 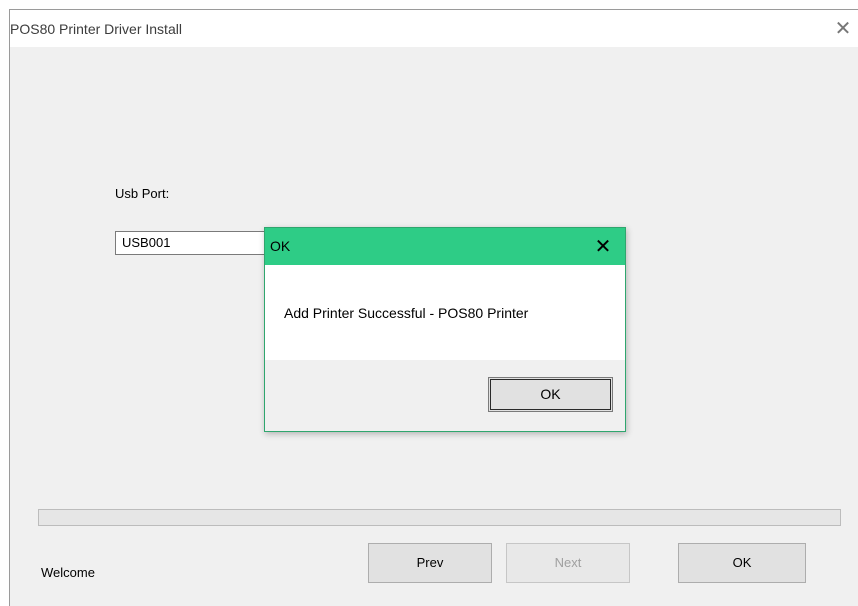 I want to click on dialog-body: Add Printer Successful - POS80 Printer, so click(x=445, y=312).